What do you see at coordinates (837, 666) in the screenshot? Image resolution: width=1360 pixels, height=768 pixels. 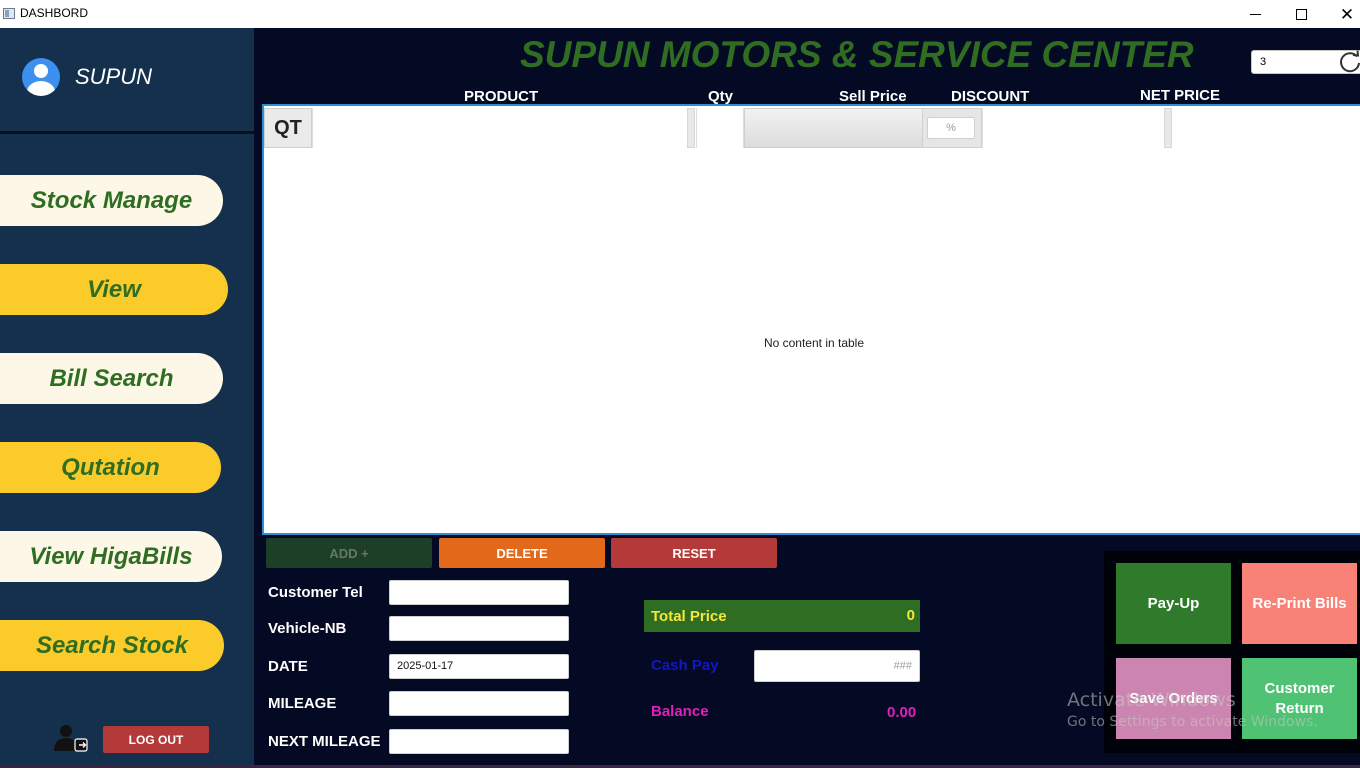 I see `cash-pay-input: ###` at bounding box center [837, 666].